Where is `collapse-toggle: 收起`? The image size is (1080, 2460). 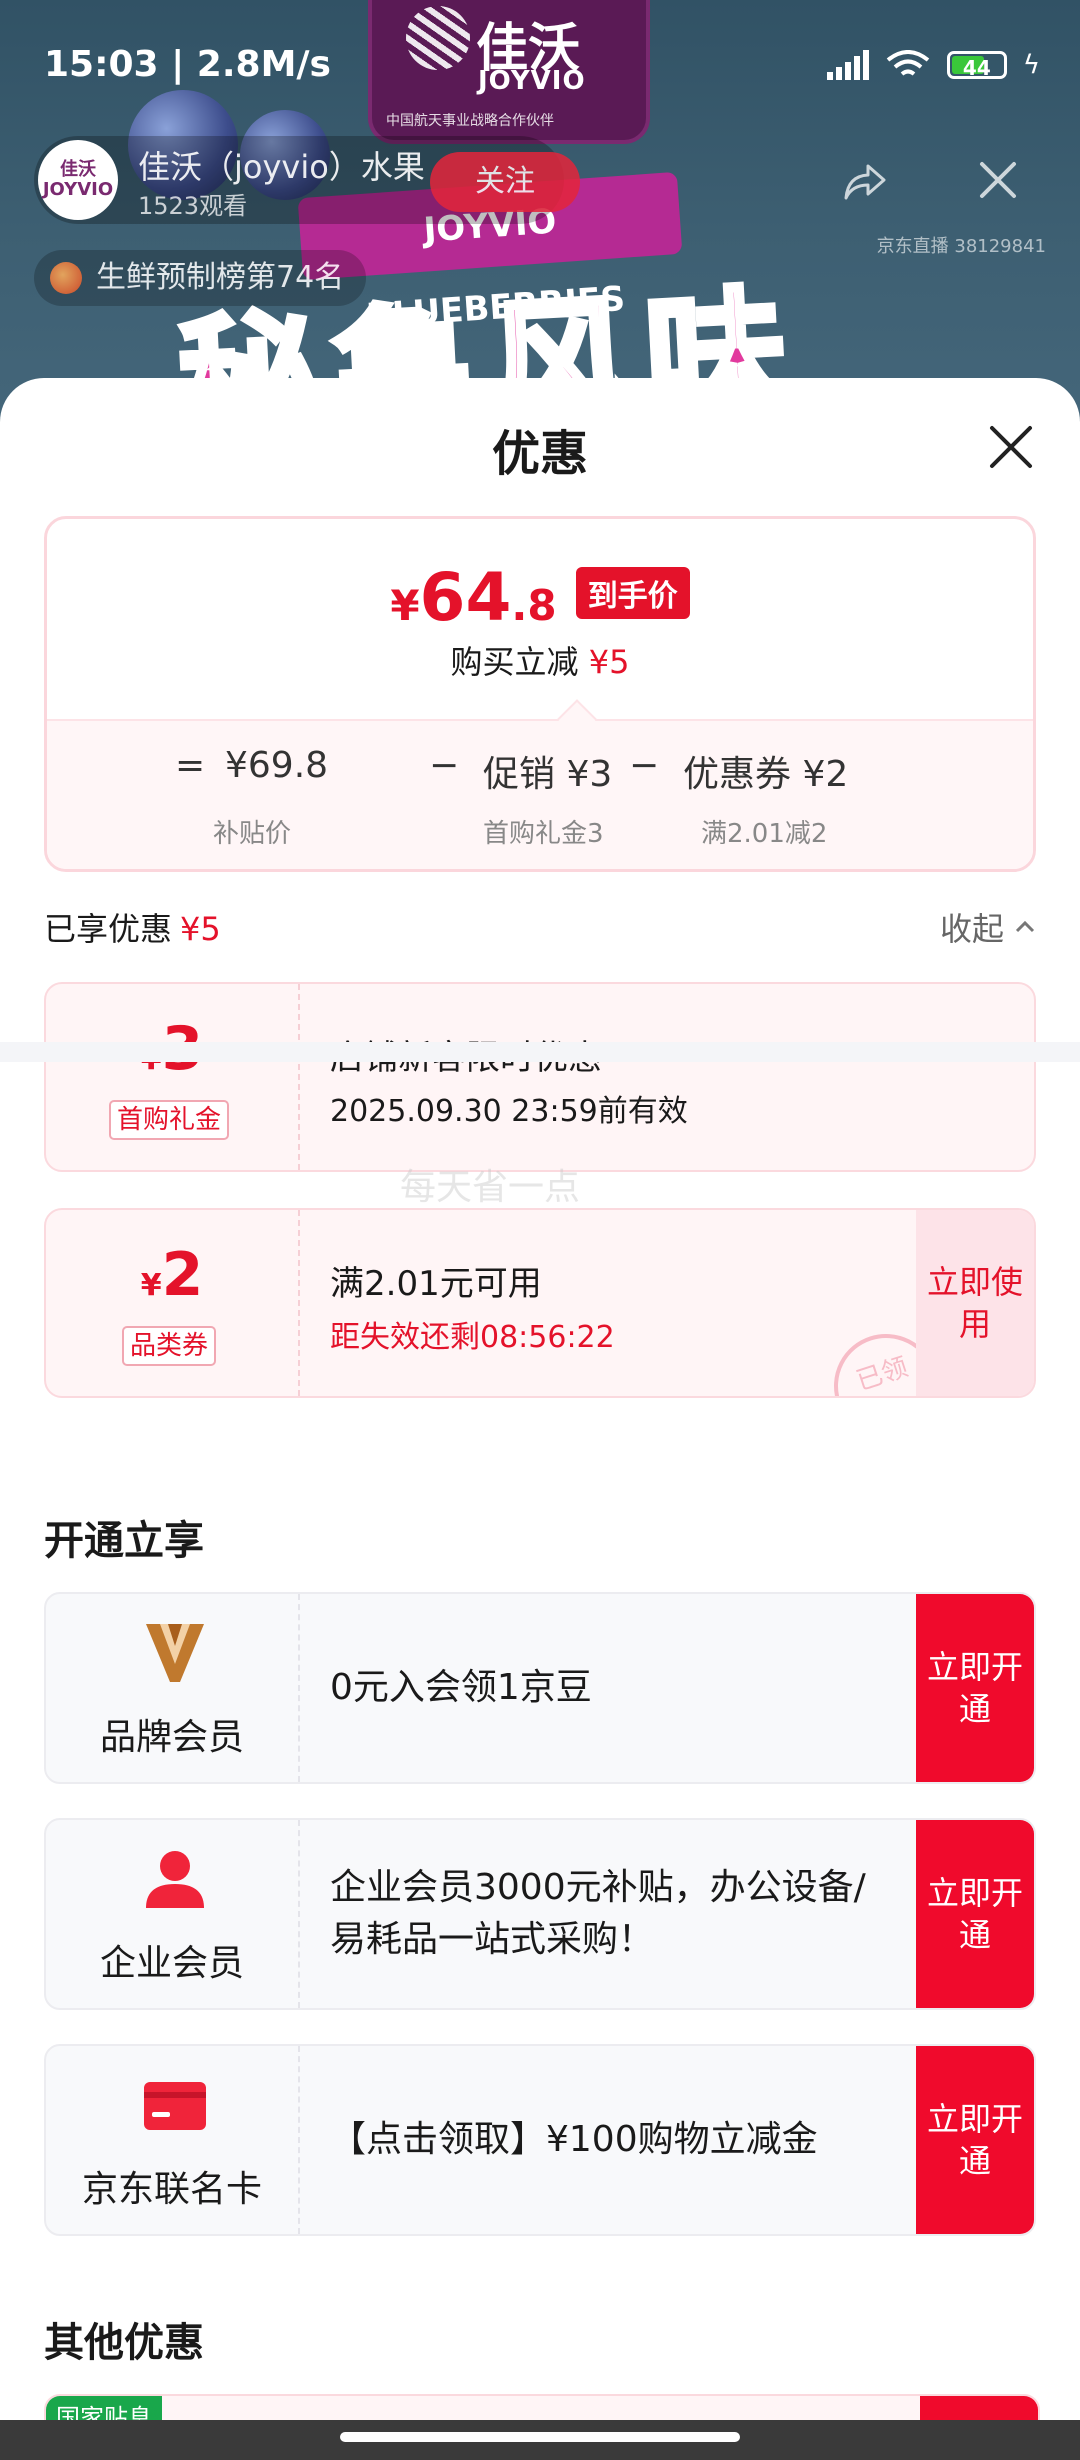 collapse-toggle: 收起 is located at coordinates (988, 927).